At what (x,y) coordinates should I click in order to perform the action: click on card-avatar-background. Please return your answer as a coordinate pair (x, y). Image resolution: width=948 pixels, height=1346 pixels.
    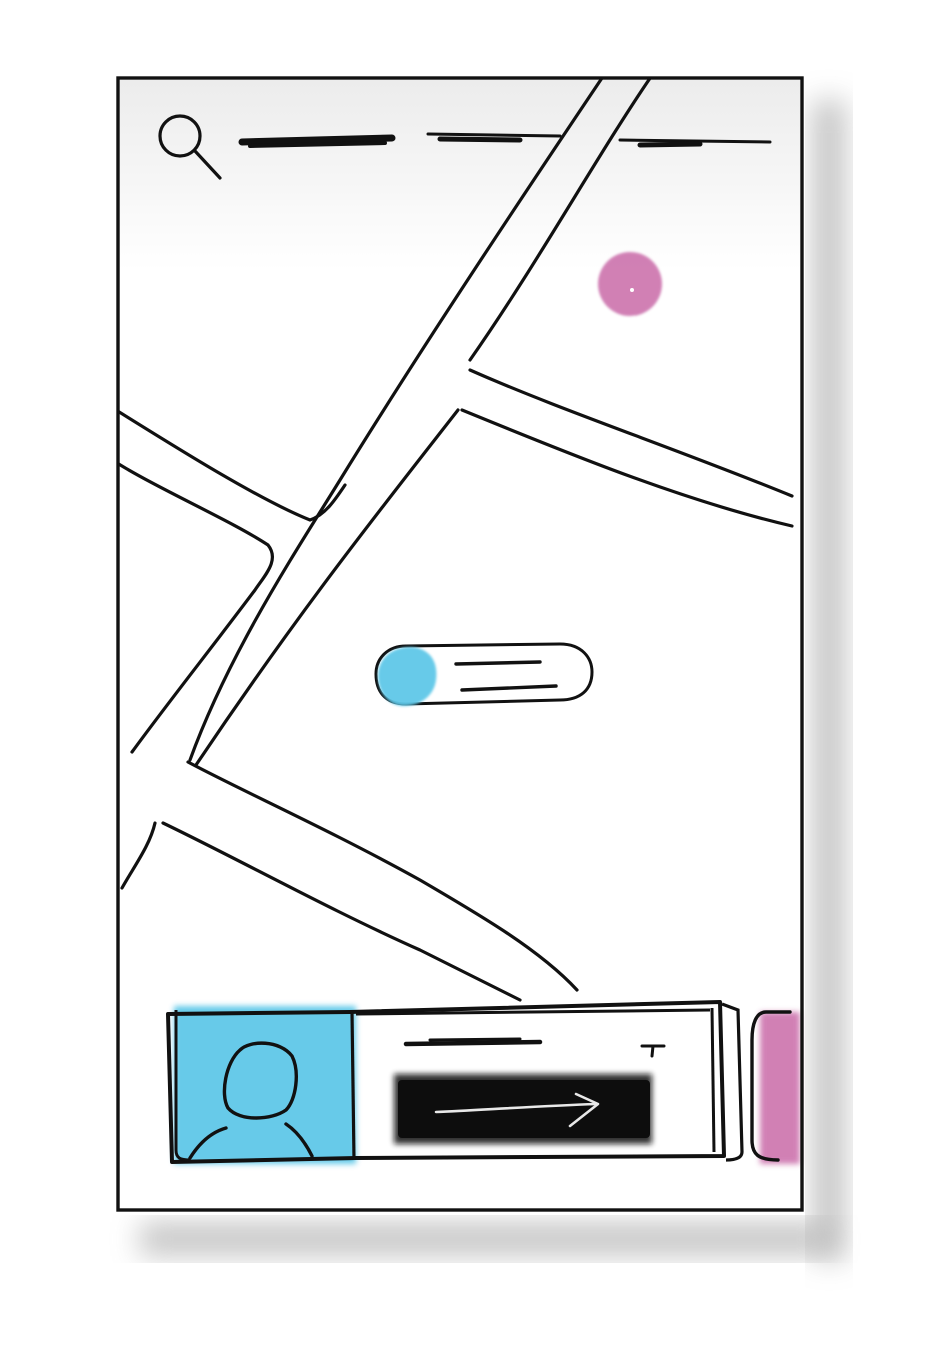
    Looking at the image, I should click on (265, 1085).